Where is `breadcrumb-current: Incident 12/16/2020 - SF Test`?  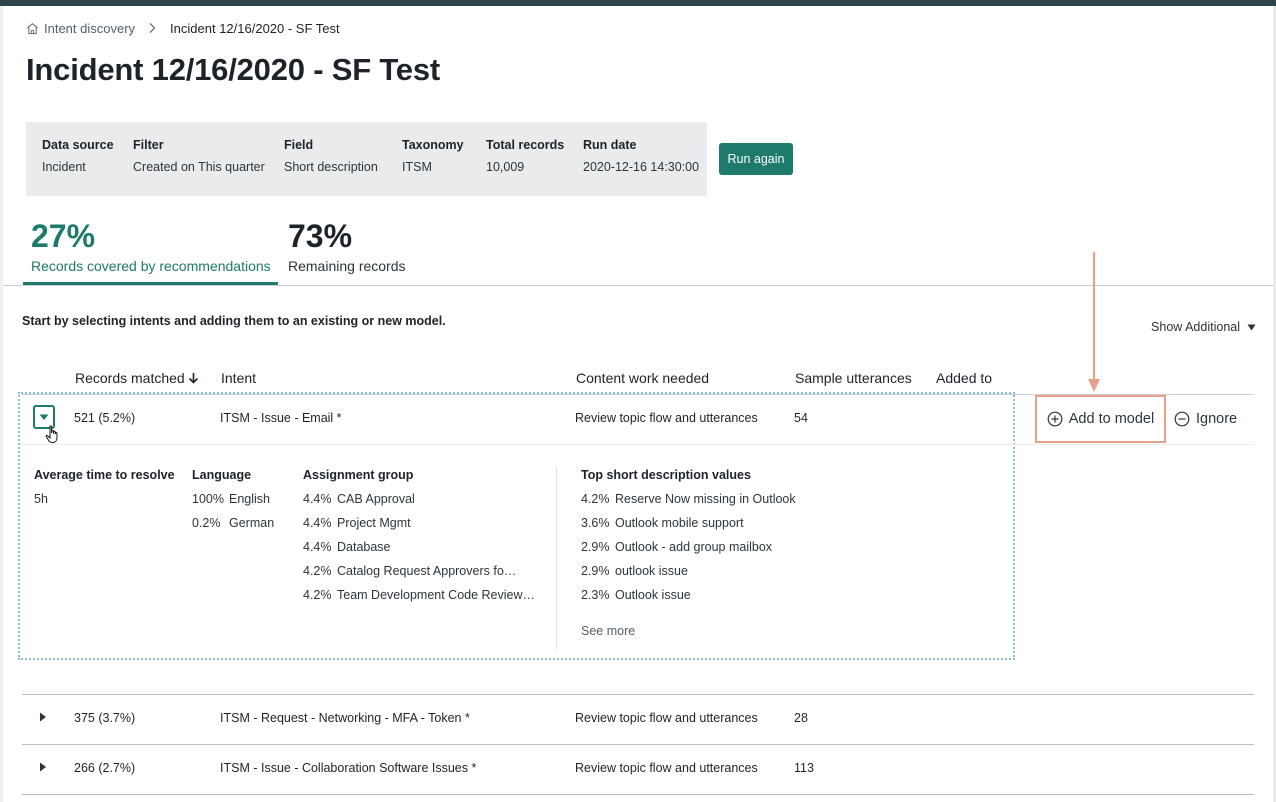
breadcrumb-current: Incident 12/16/2020 - SF Test is located at coordinates (255, 28).